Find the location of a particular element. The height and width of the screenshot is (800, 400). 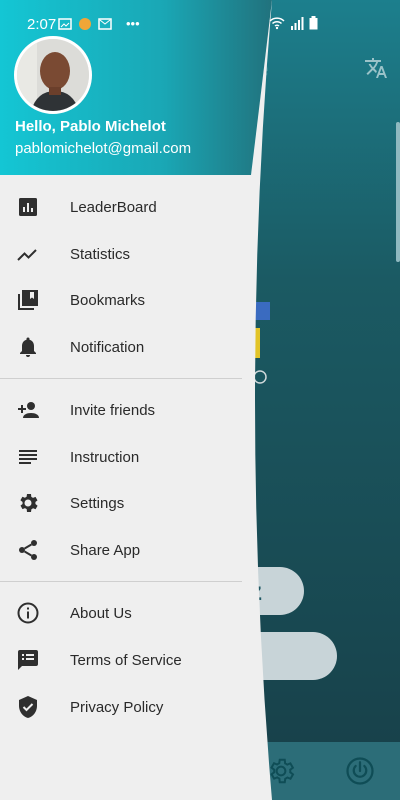

menu-item-invite-friends: Invite friends is located at coordinates (122, 410).